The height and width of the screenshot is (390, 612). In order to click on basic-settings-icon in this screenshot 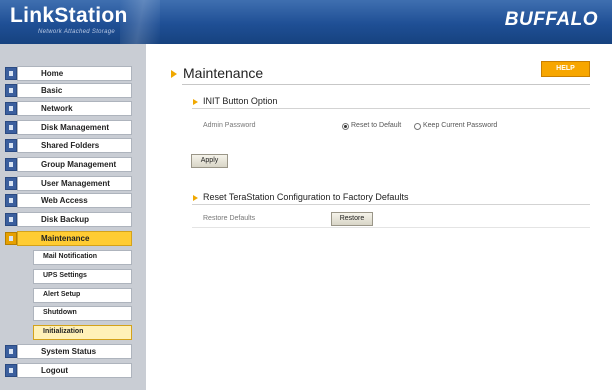, I will do `click(11, 90)`.